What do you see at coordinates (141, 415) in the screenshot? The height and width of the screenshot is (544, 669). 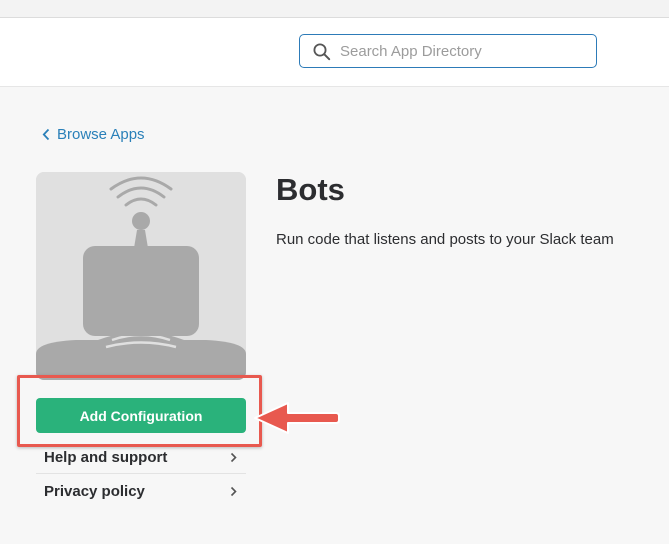 I see `add-configuration-button: Add Configuration` at bounding box center [141, 415].